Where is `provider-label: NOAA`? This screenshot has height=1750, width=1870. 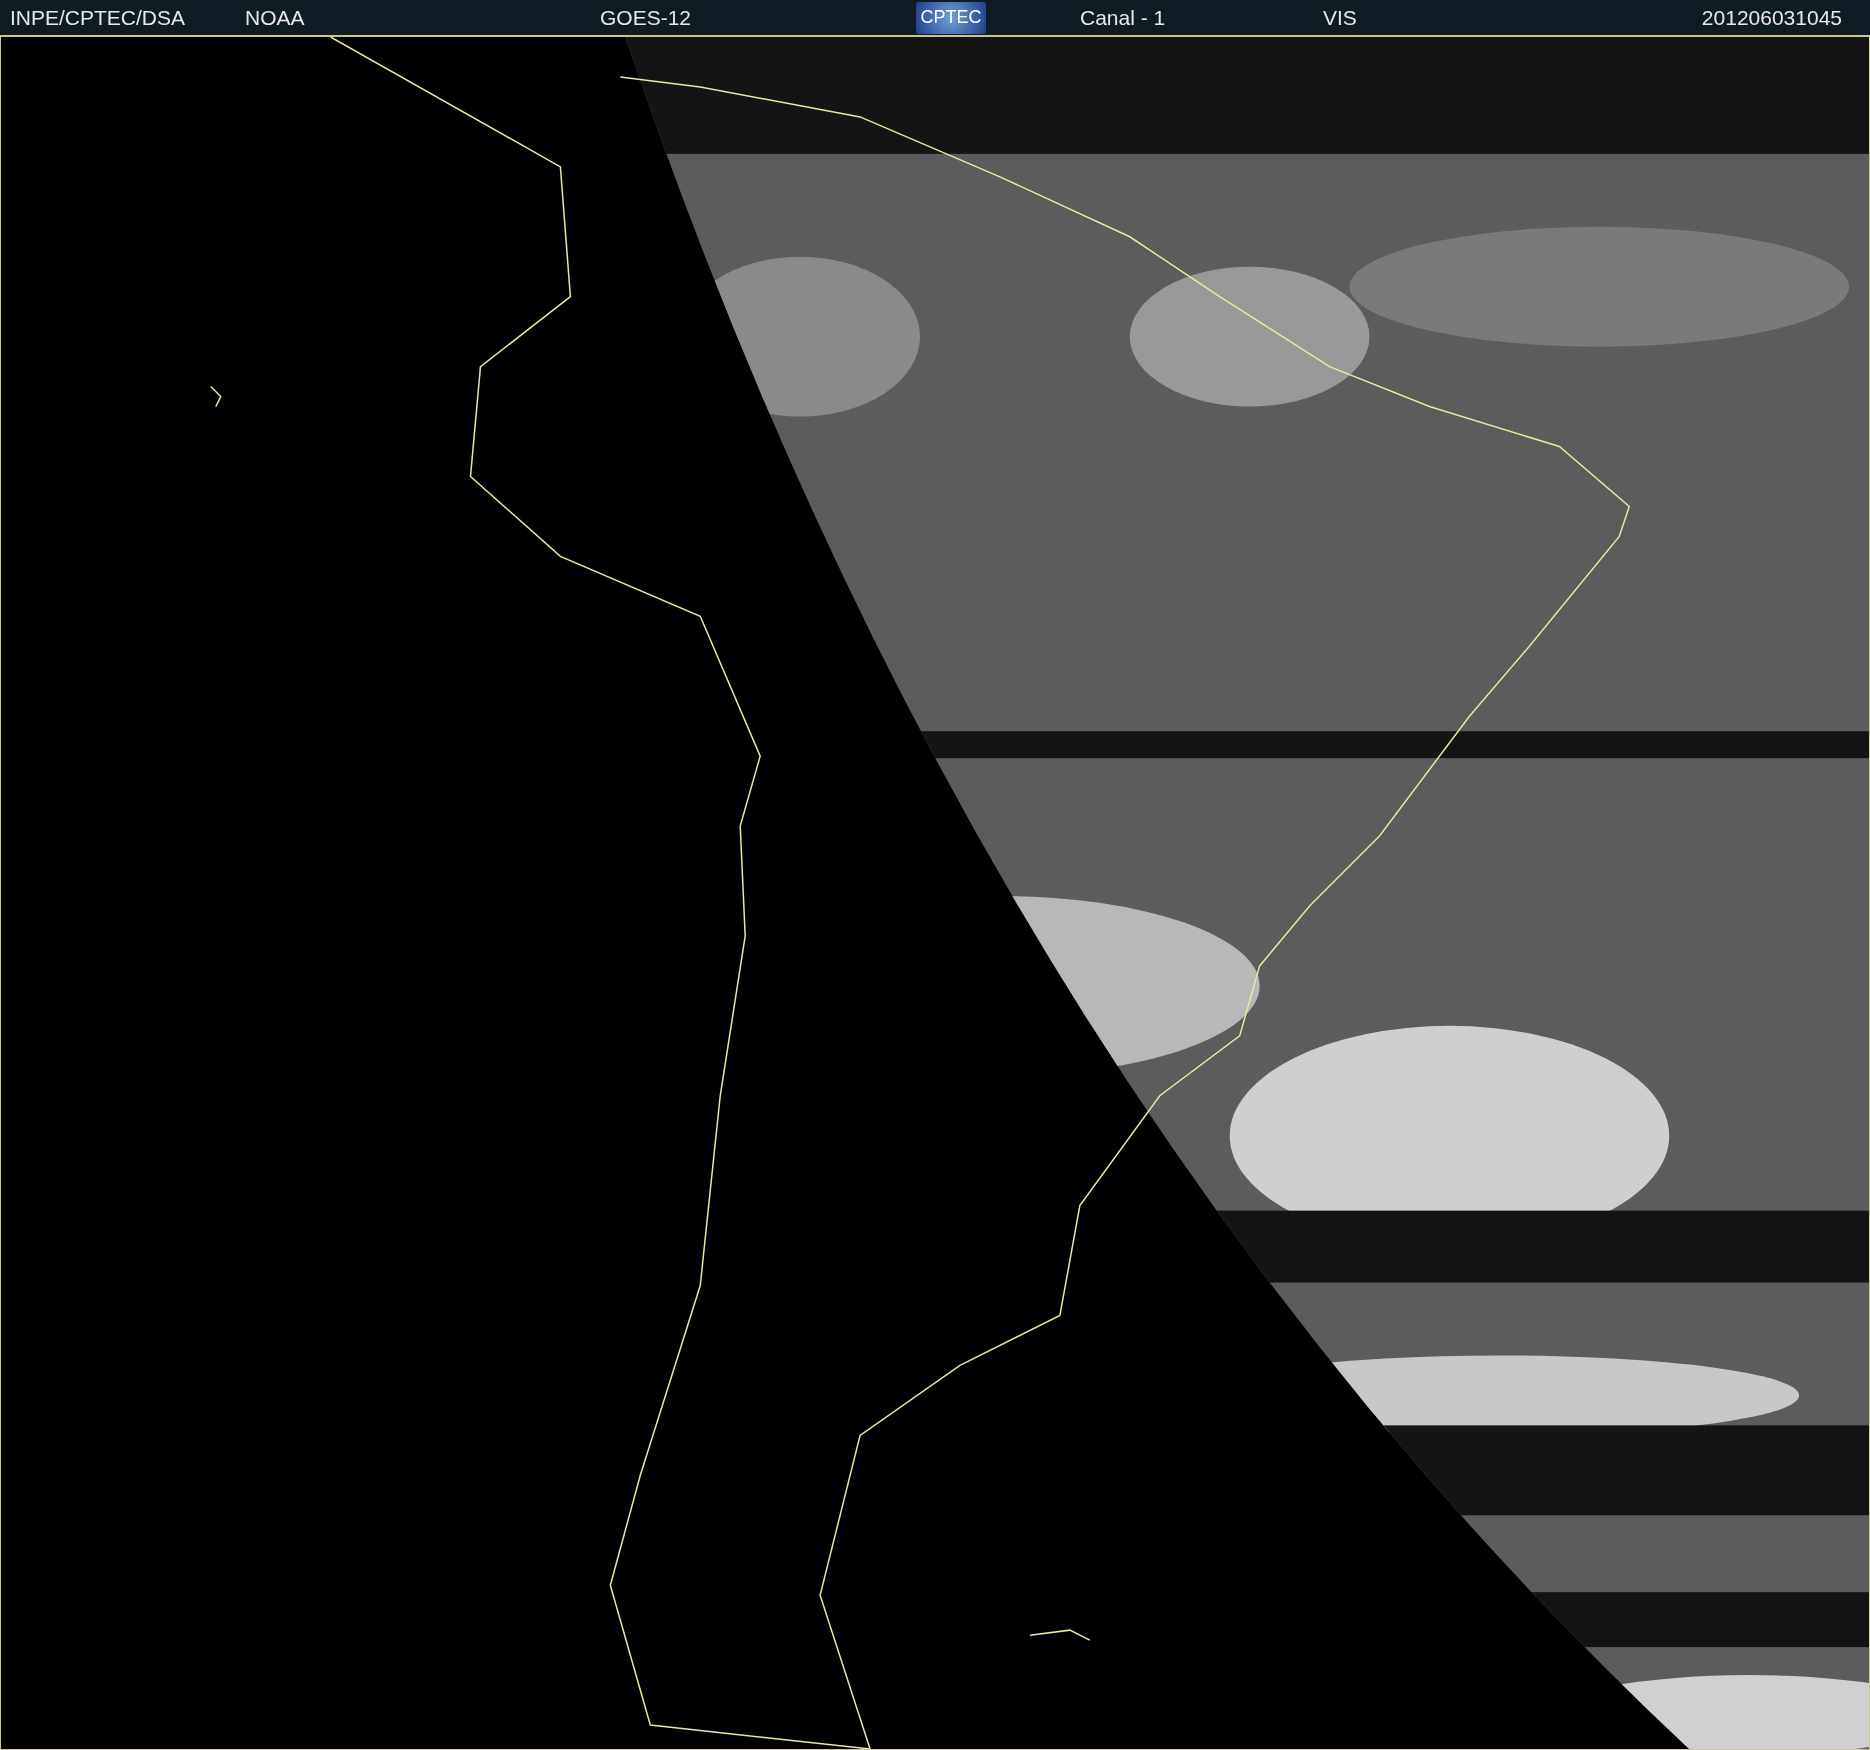 provider-label: NOAA is located at coordinates (275, 17).